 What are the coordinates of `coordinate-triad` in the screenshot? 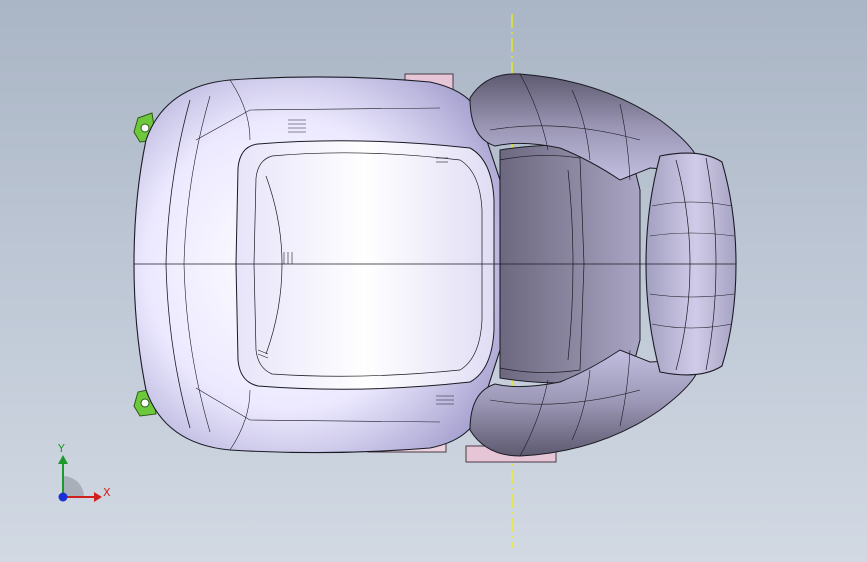 It's located at (80, 478).